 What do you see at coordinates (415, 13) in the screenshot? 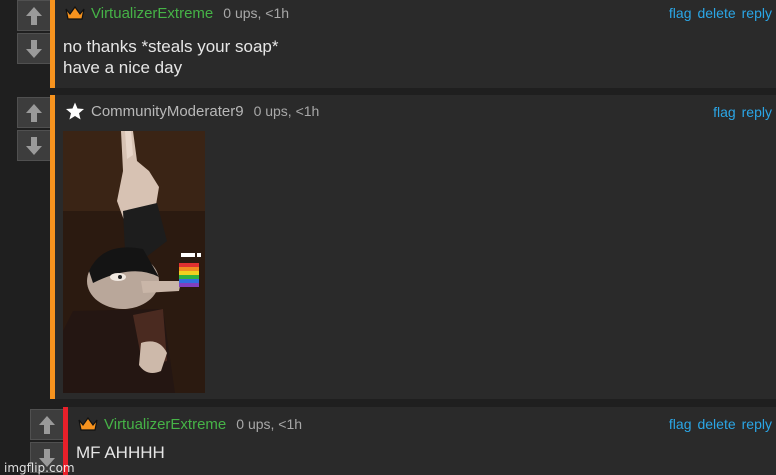
I see `comment-header: VirtualizerExtreme 0 ups, <1h` at bounding box center [415, 13].